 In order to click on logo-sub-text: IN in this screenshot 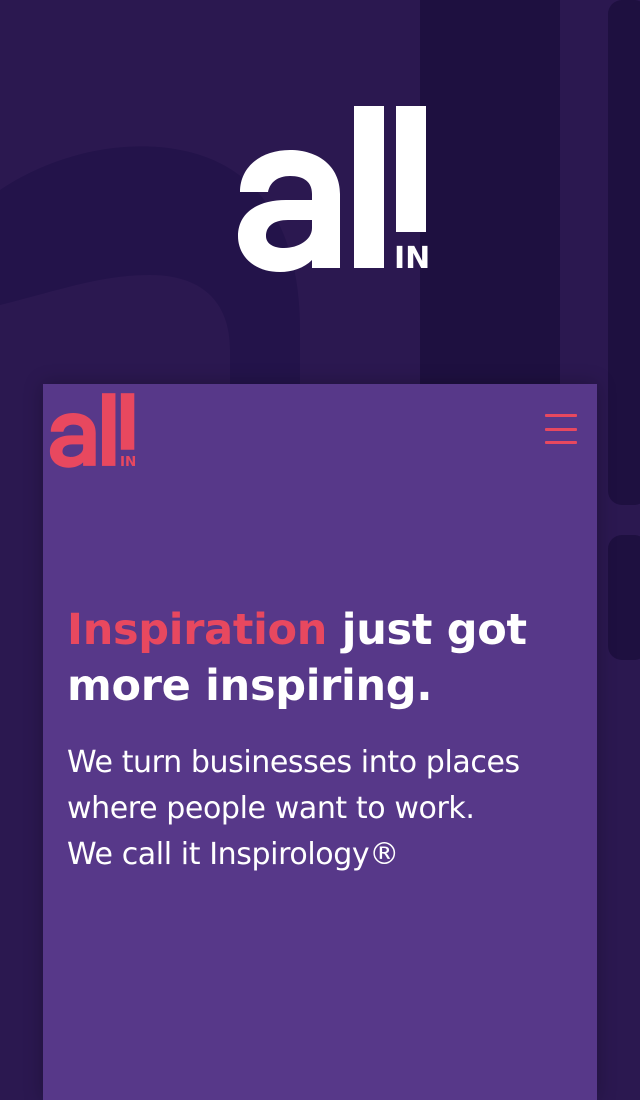, I will do `click(412, 256)`.